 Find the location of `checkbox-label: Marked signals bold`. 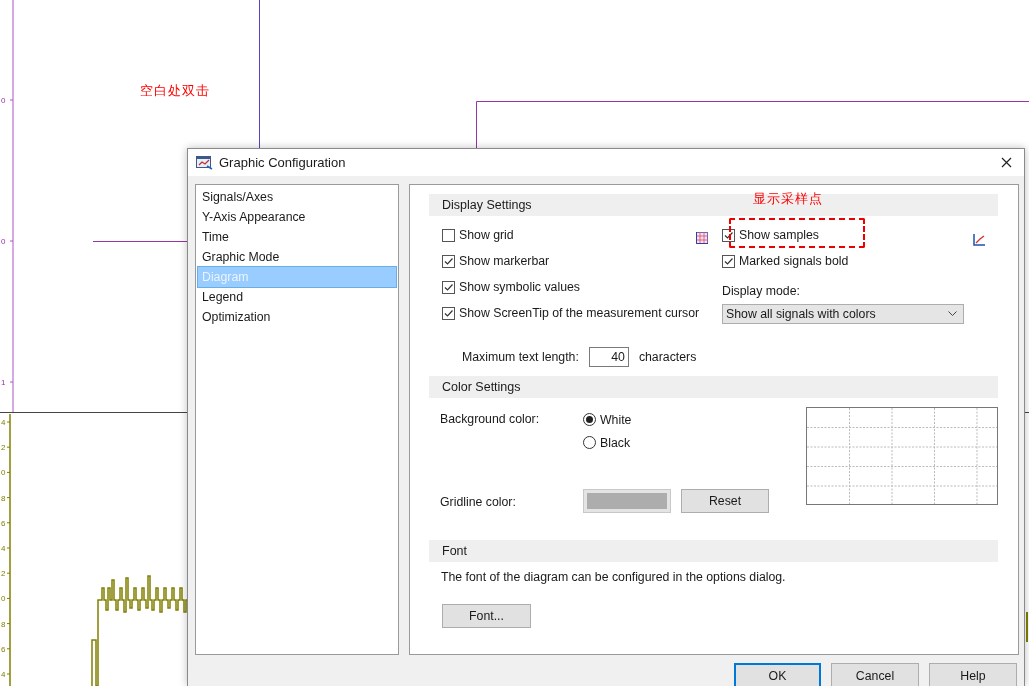

checkbox-label: Marked signals bold is located at coordinates (794, 261).